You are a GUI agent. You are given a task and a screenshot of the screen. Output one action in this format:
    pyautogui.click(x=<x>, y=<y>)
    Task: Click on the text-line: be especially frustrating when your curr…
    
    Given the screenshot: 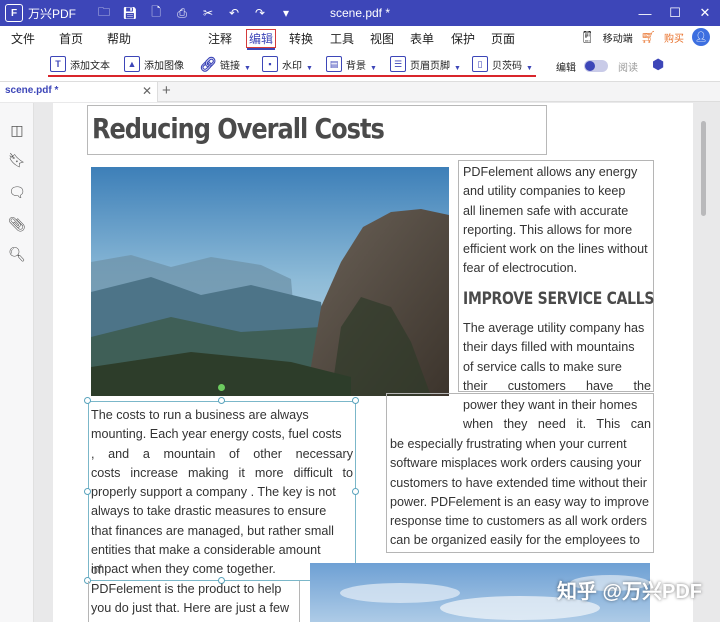 What is the action you would take?
    pyautogui.click(x=508, y=444)
    